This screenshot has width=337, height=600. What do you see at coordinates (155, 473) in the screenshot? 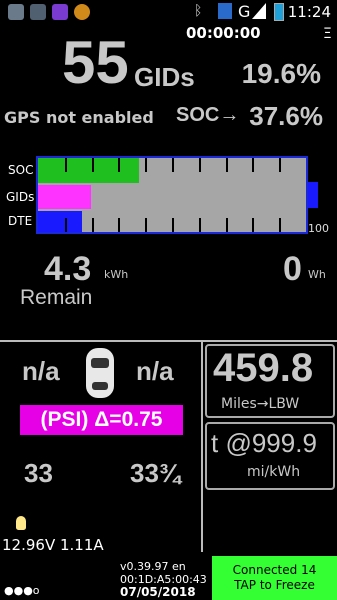
I see `tire-rear-right: 33¾` at bounding box center [155, 473].